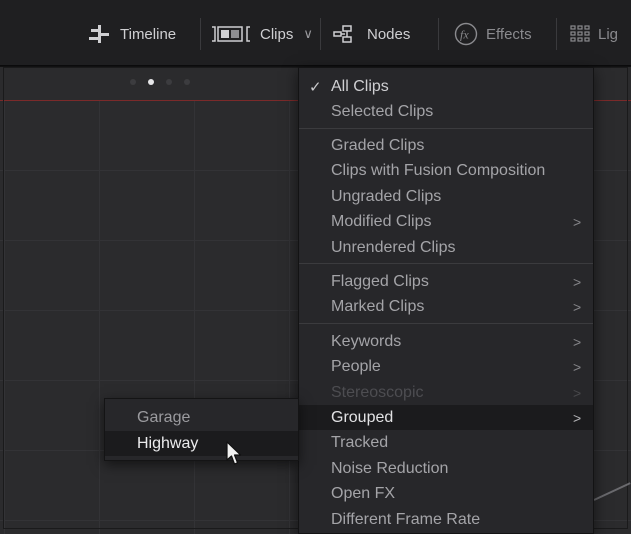 This screenshot has width=631, height=534. What do you see at coordinates (148, 34) in the screenshot?
I see `timeline-label: Timeline` at bounding box center [148, 34].